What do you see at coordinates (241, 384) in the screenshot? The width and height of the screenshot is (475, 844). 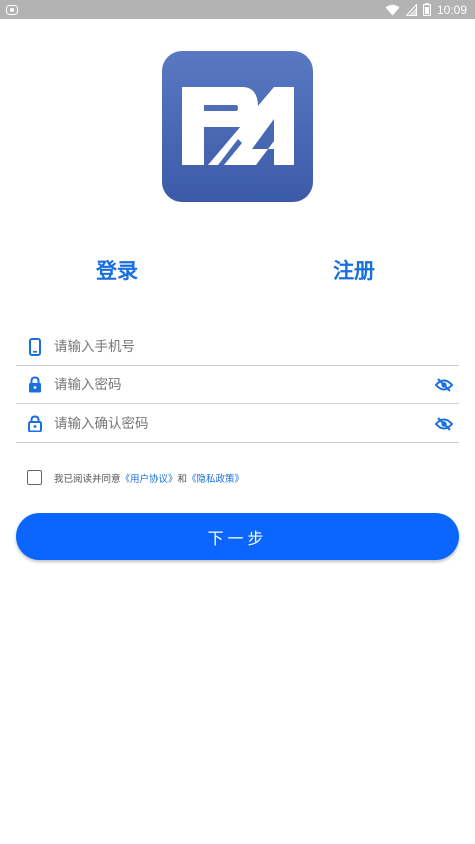 I see `password-input` at bounding box center [241, 384].